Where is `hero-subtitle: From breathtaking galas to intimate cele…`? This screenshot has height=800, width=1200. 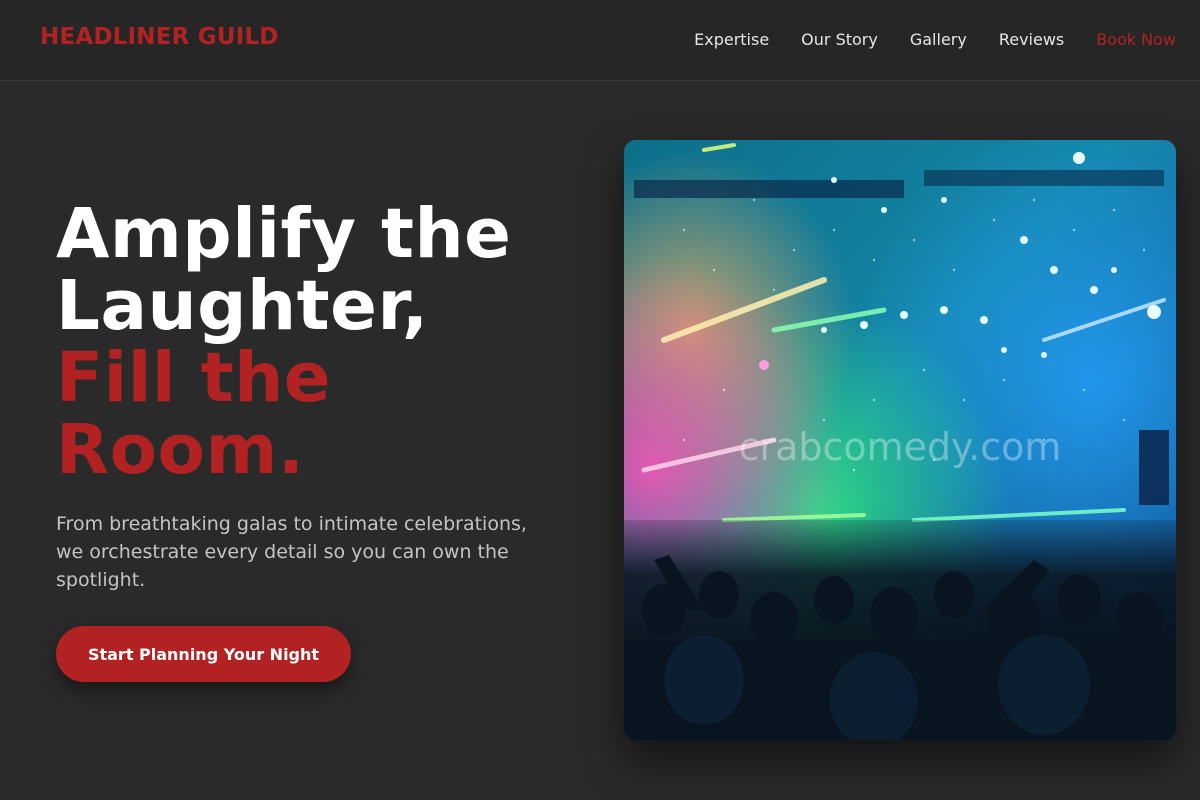
hero-subtitle: From breathtaking galas to intimate cele… is located at coordinates (291, 552).